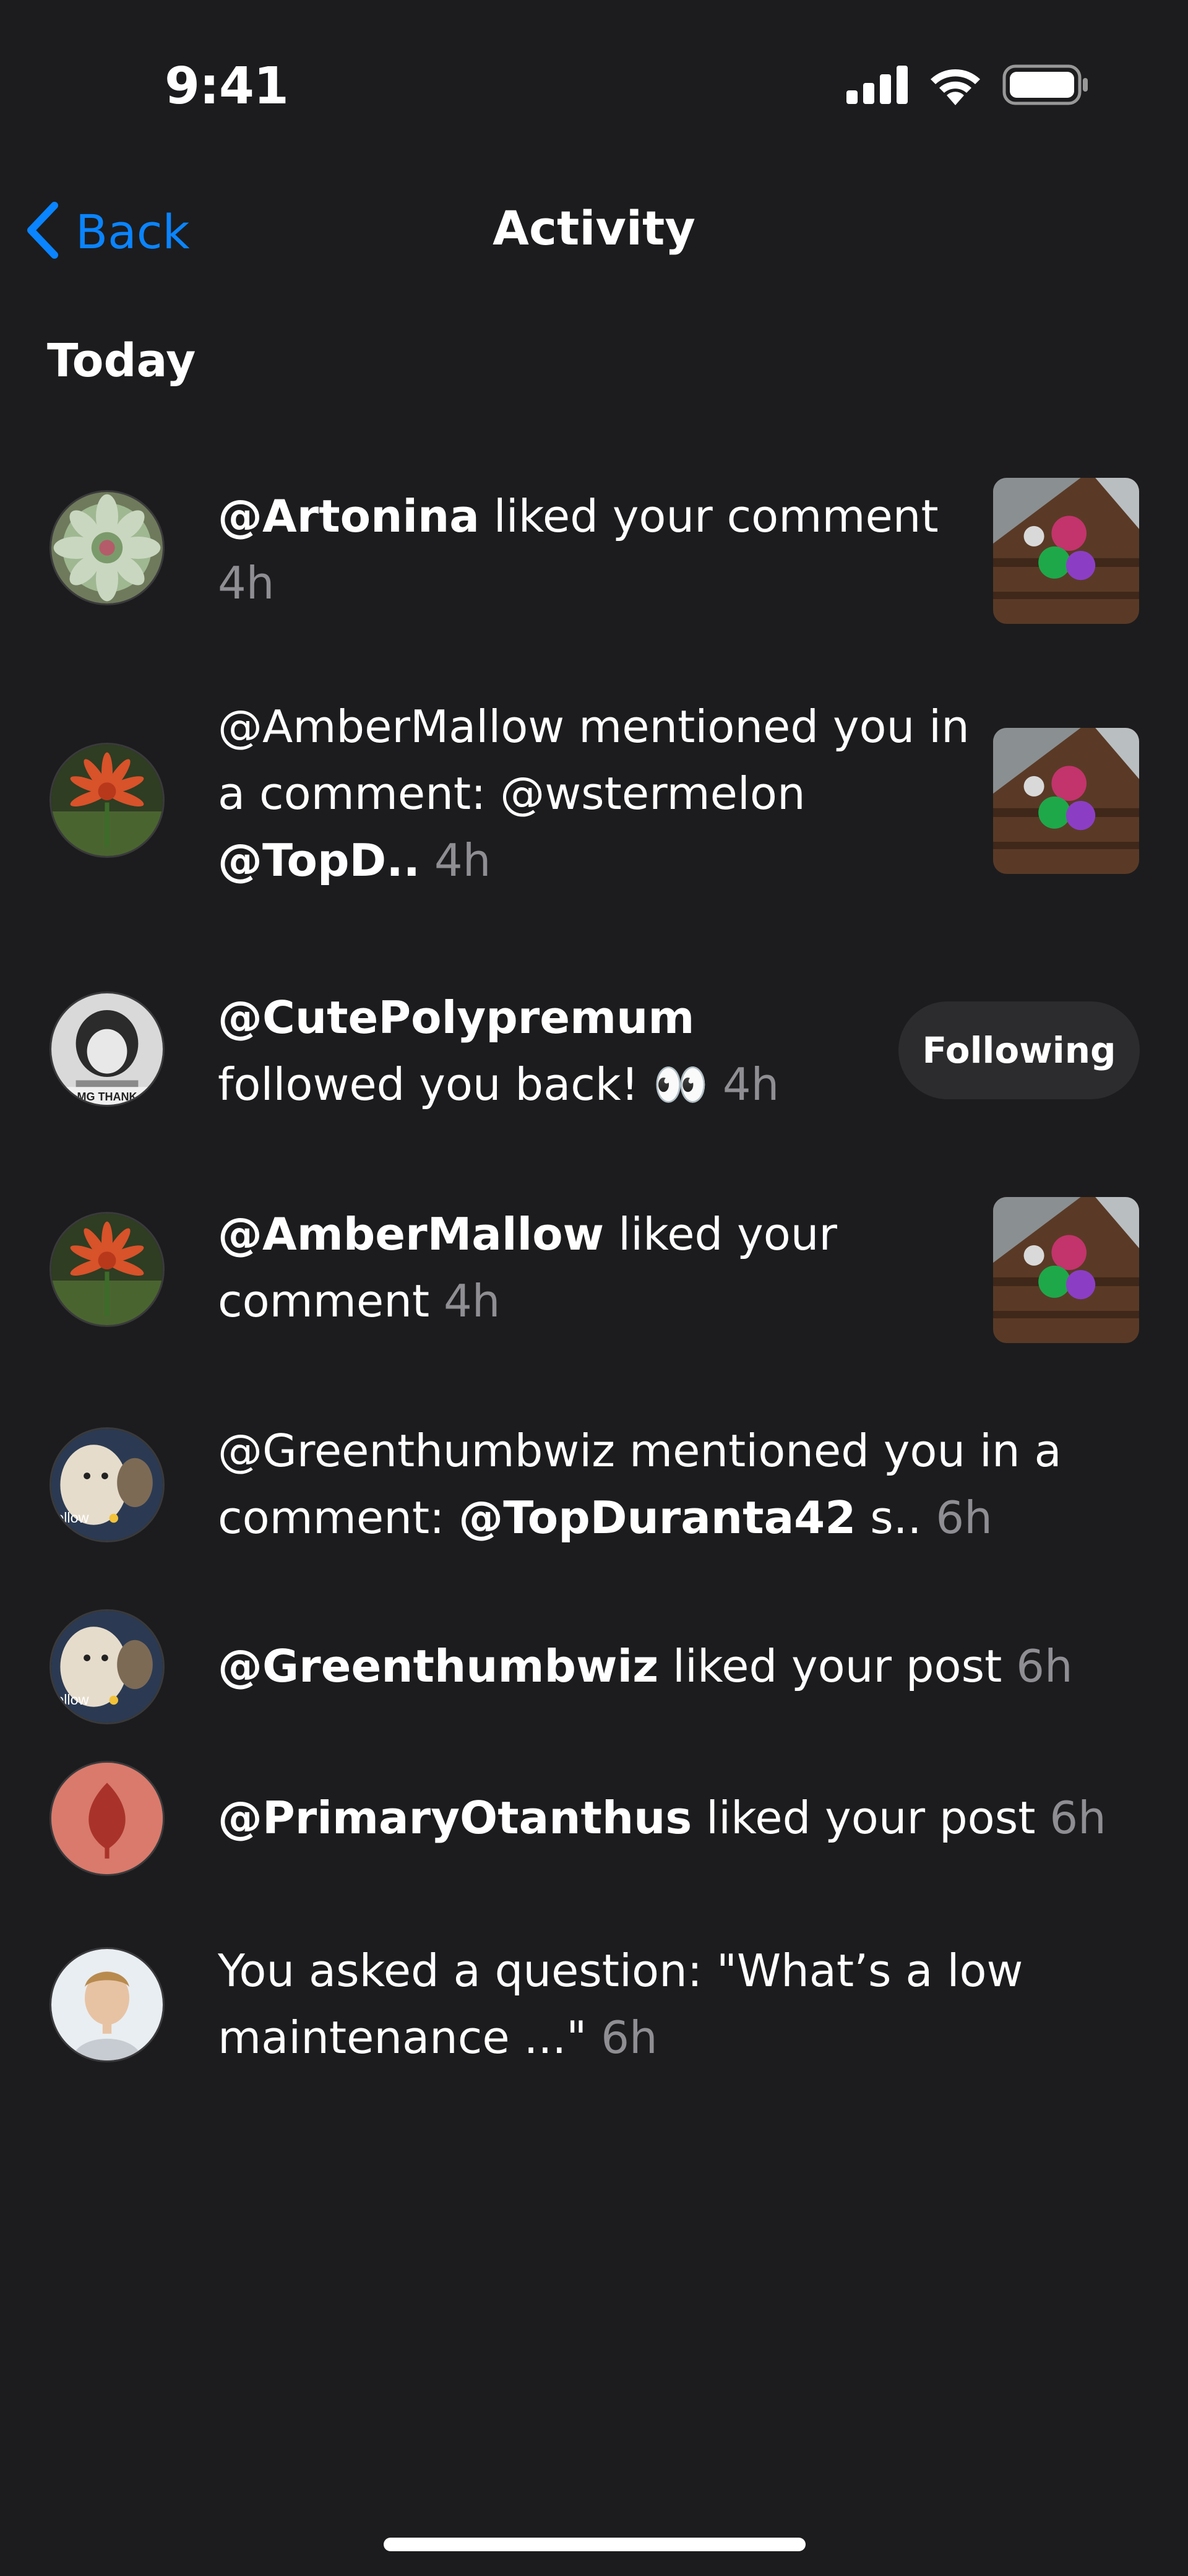 Image resolution: width=1188 pixels, height=2576 pixels. Describe the element at coordinates (107, 2004) in the screenshot. I see `avatar-user-self` at that location.